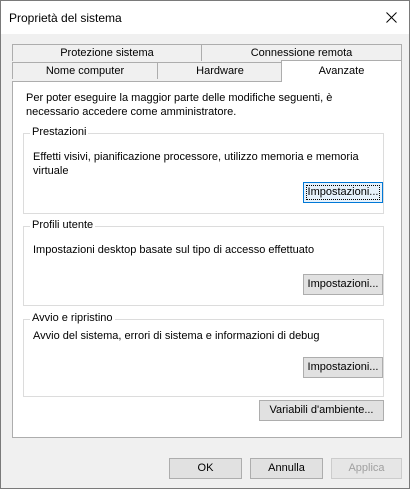  Describe the element at coordinates (286, 468) in the screenshot. I see `cancel-button: Annulla` at that location.